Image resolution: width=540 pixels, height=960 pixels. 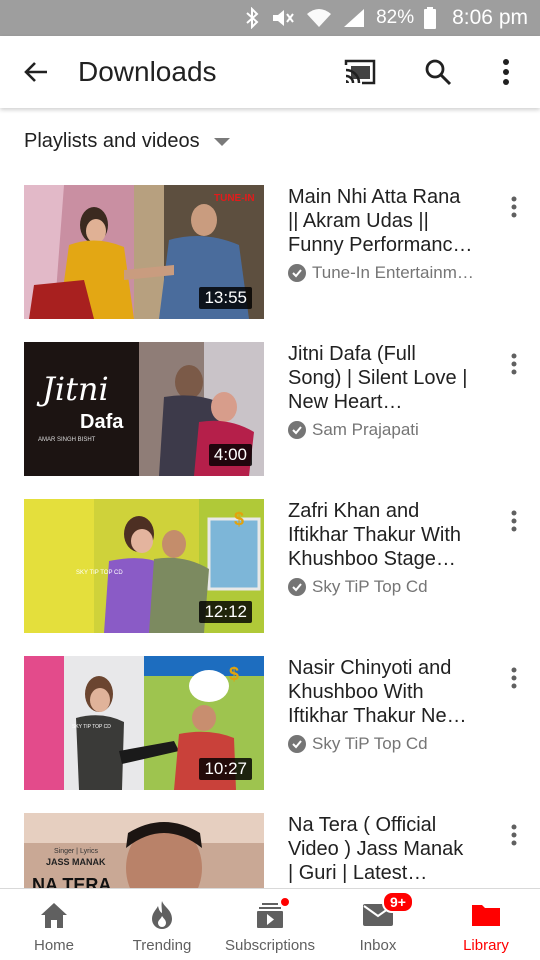 What do you see at coordinates (112, 141) in the screenshot?
I see `filter-label: Playlists and videos` at bounding box center [112, 141].